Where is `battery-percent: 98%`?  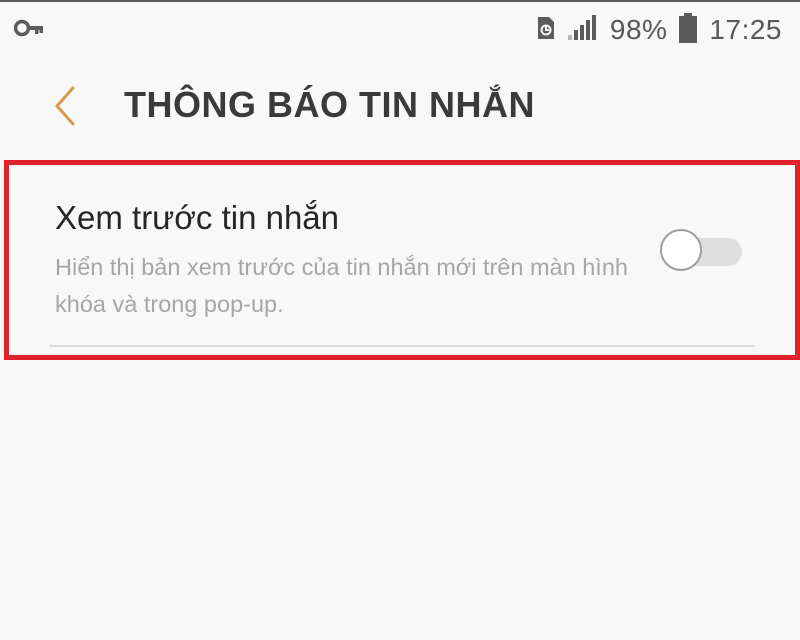
battery-percent: 98% is located at coordinates (638, 29).